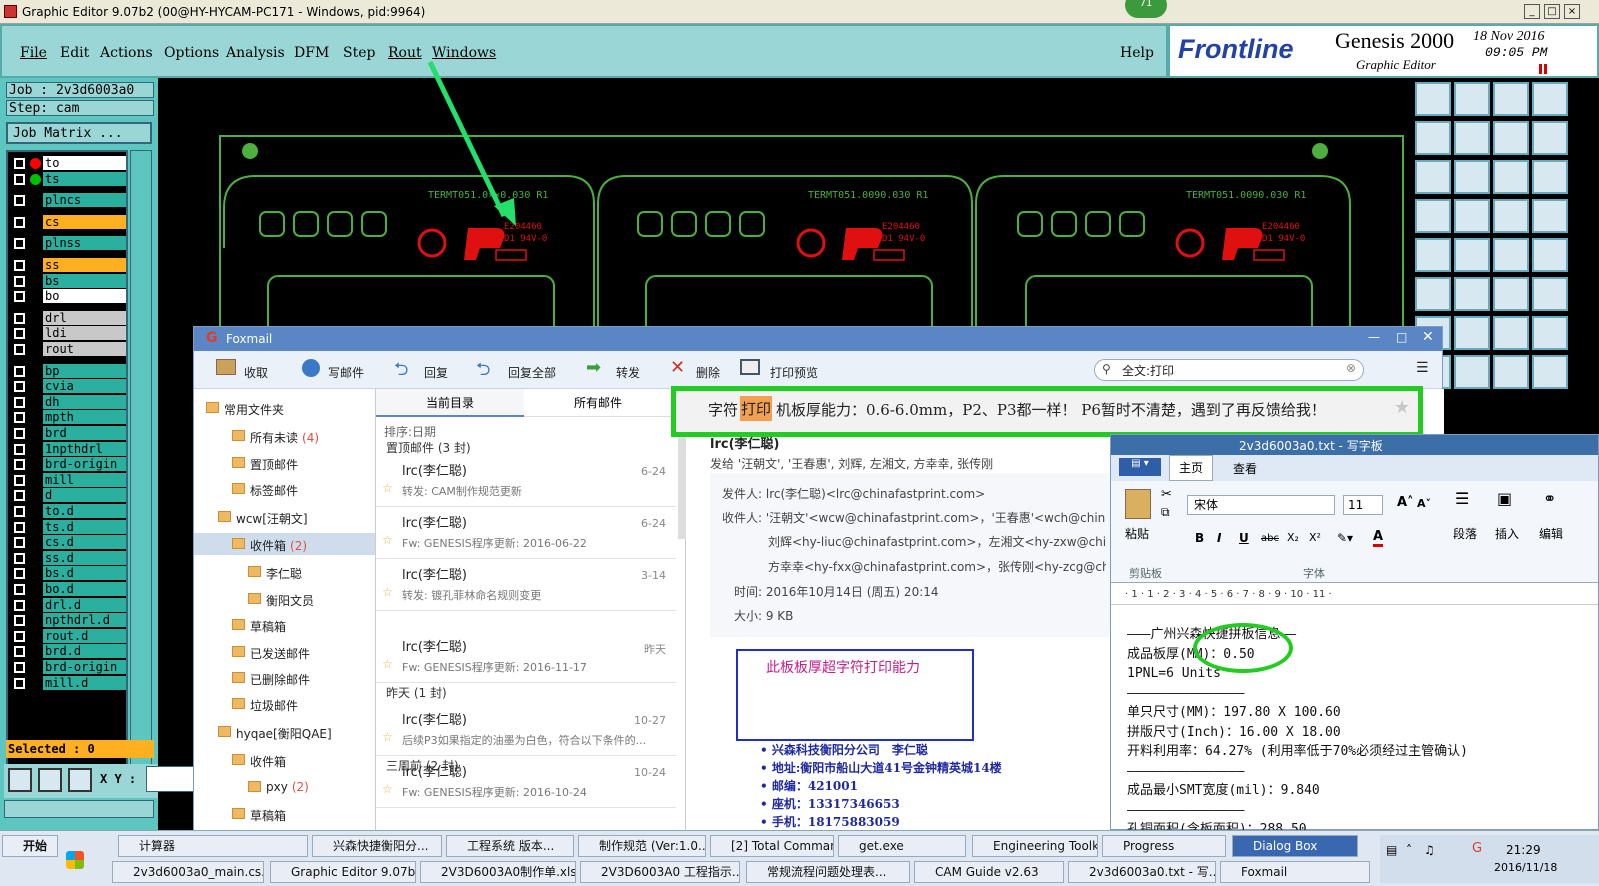  I want to click on fork-tool-icon, so click(1511, 333).